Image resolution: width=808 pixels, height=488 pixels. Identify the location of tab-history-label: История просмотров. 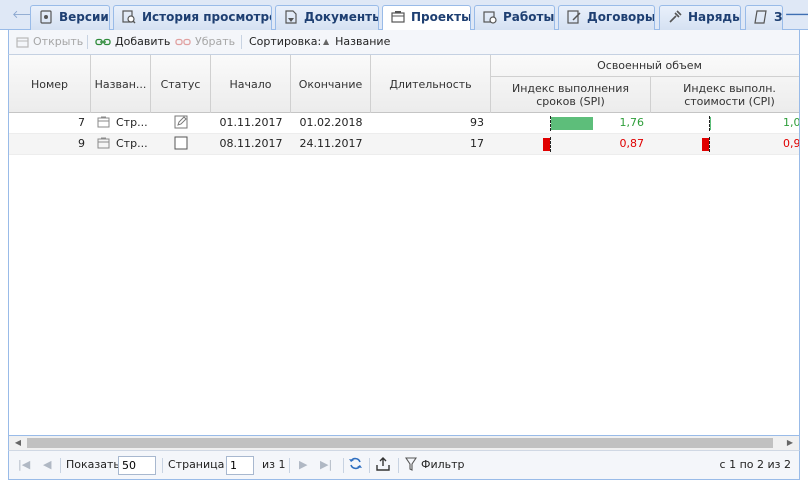
(207, 17).